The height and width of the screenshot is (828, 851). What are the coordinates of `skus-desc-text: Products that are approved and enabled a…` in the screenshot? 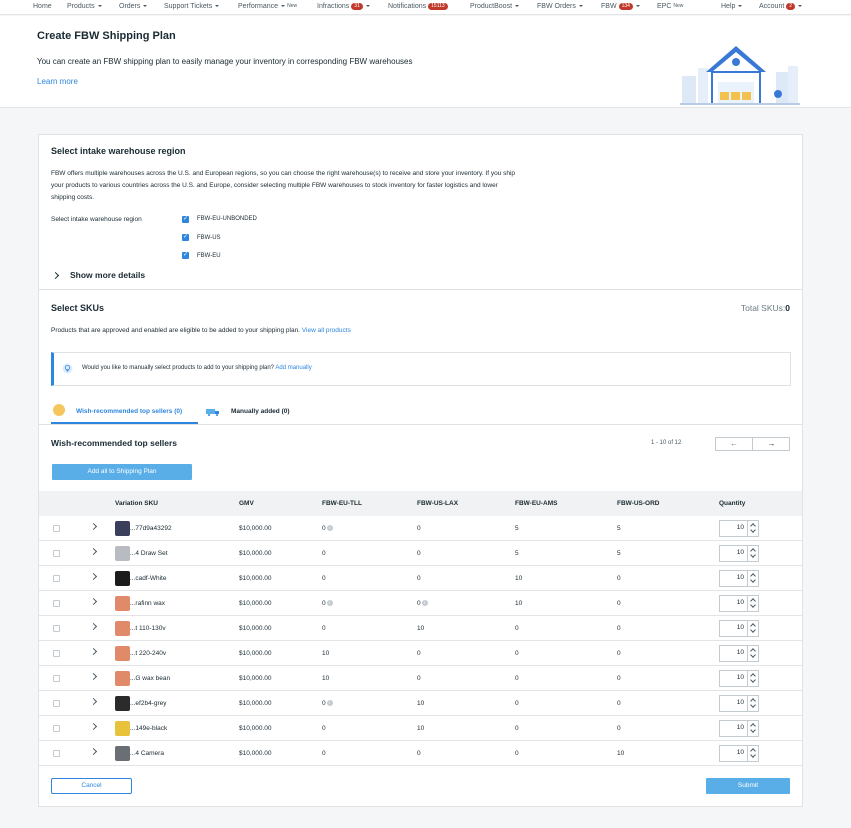 It's located at (175, 330).